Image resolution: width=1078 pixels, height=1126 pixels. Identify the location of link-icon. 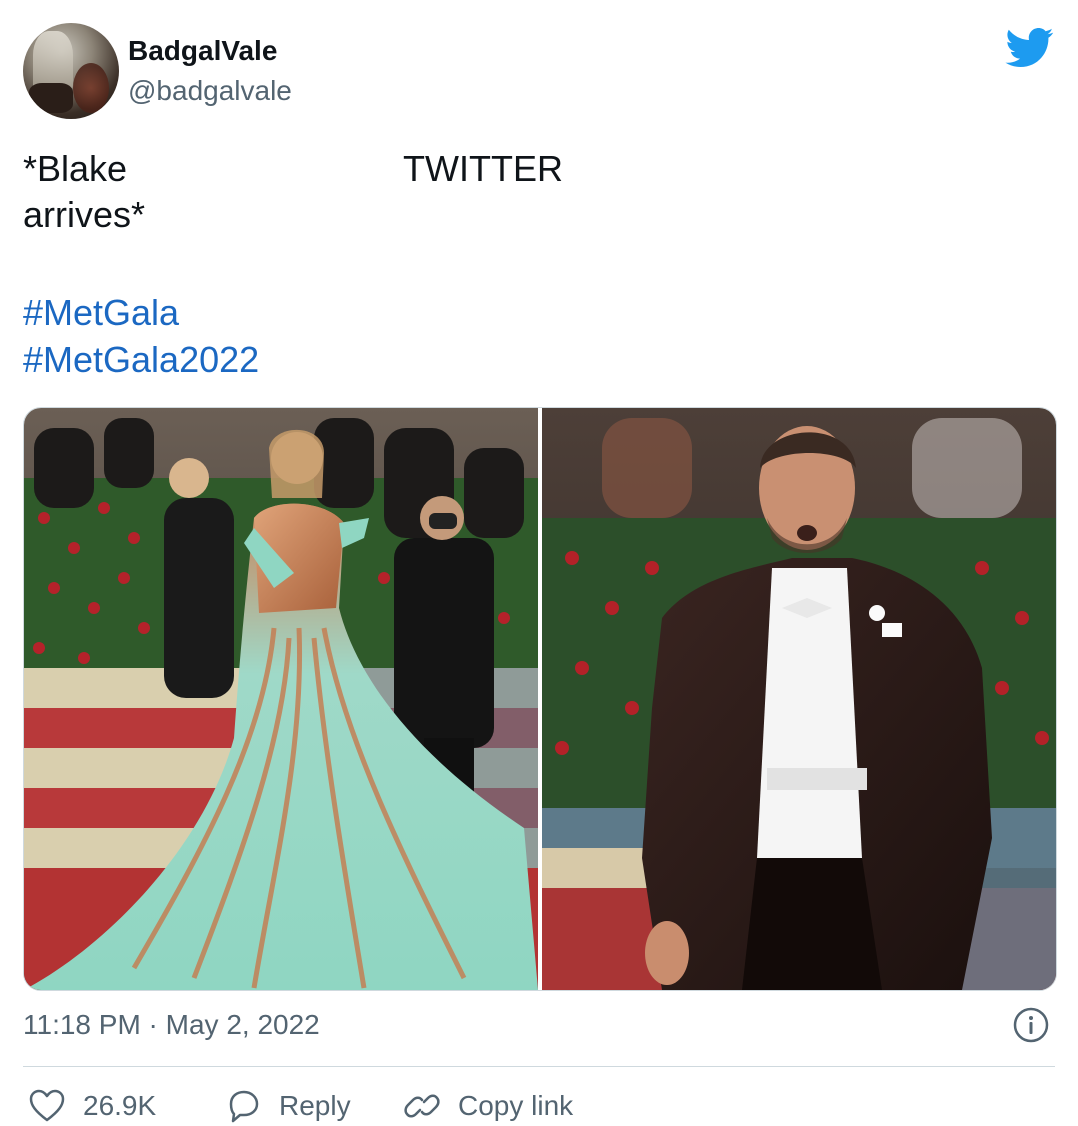
(422, 1106).